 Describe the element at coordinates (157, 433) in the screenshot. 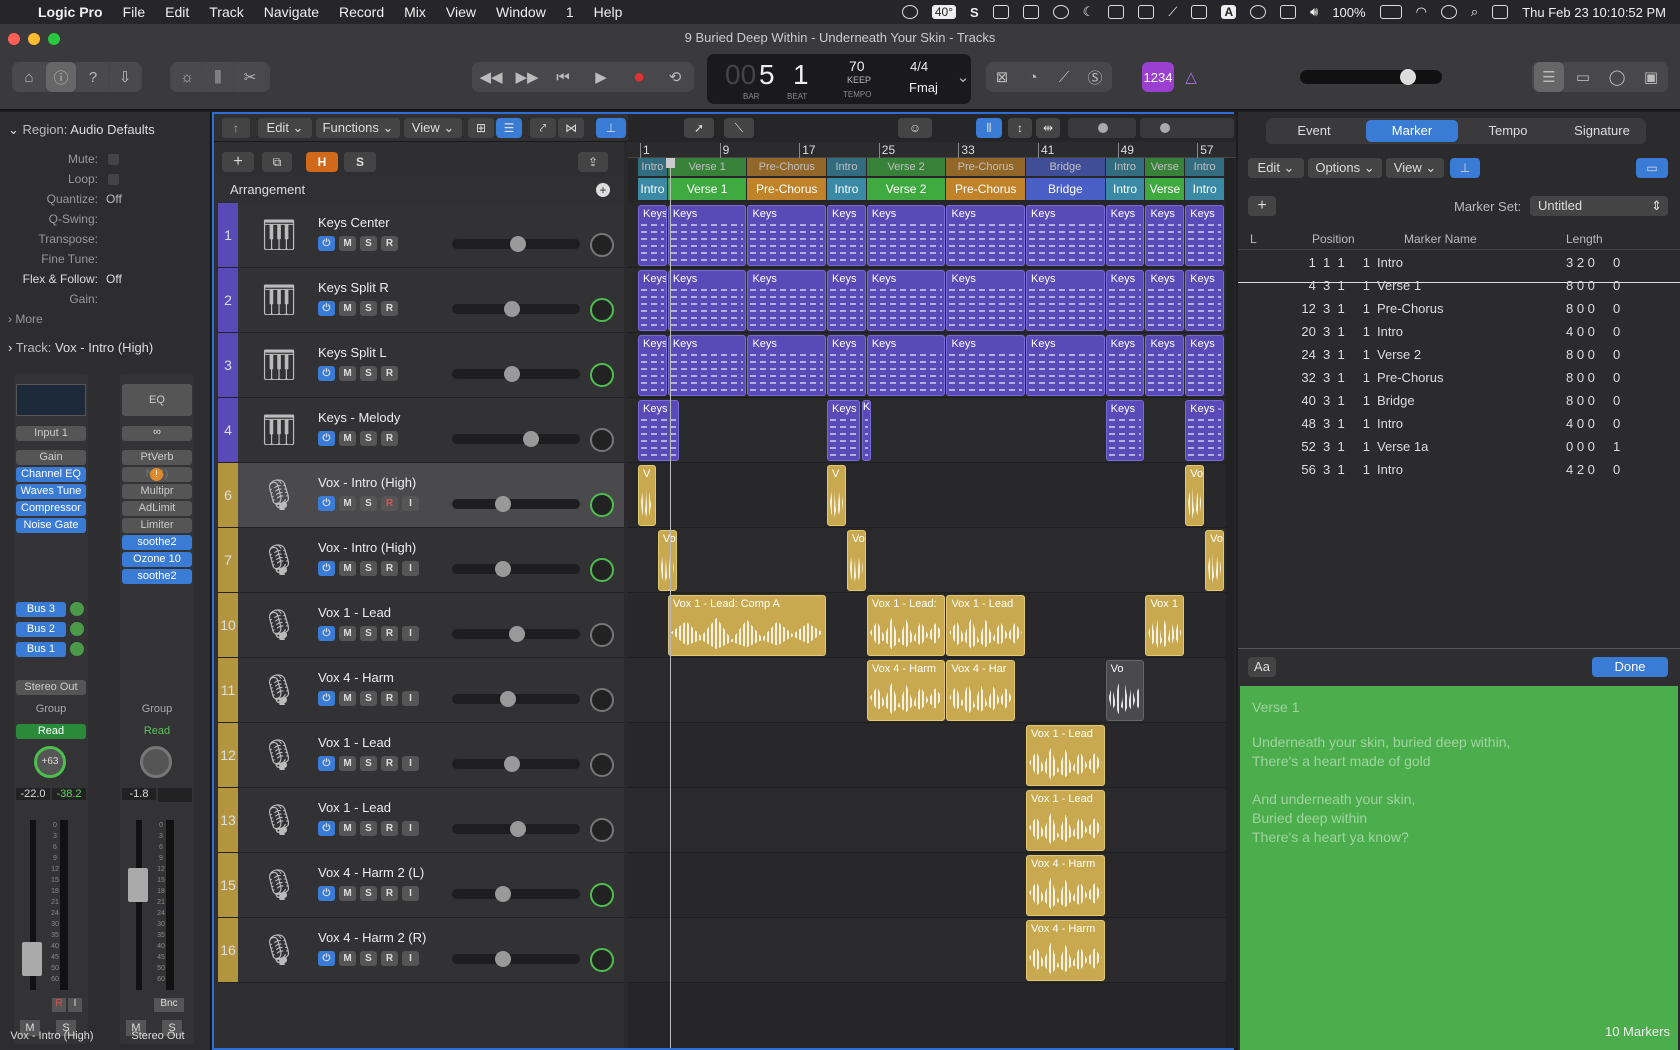

I see `link-icon: ∞` at that location.